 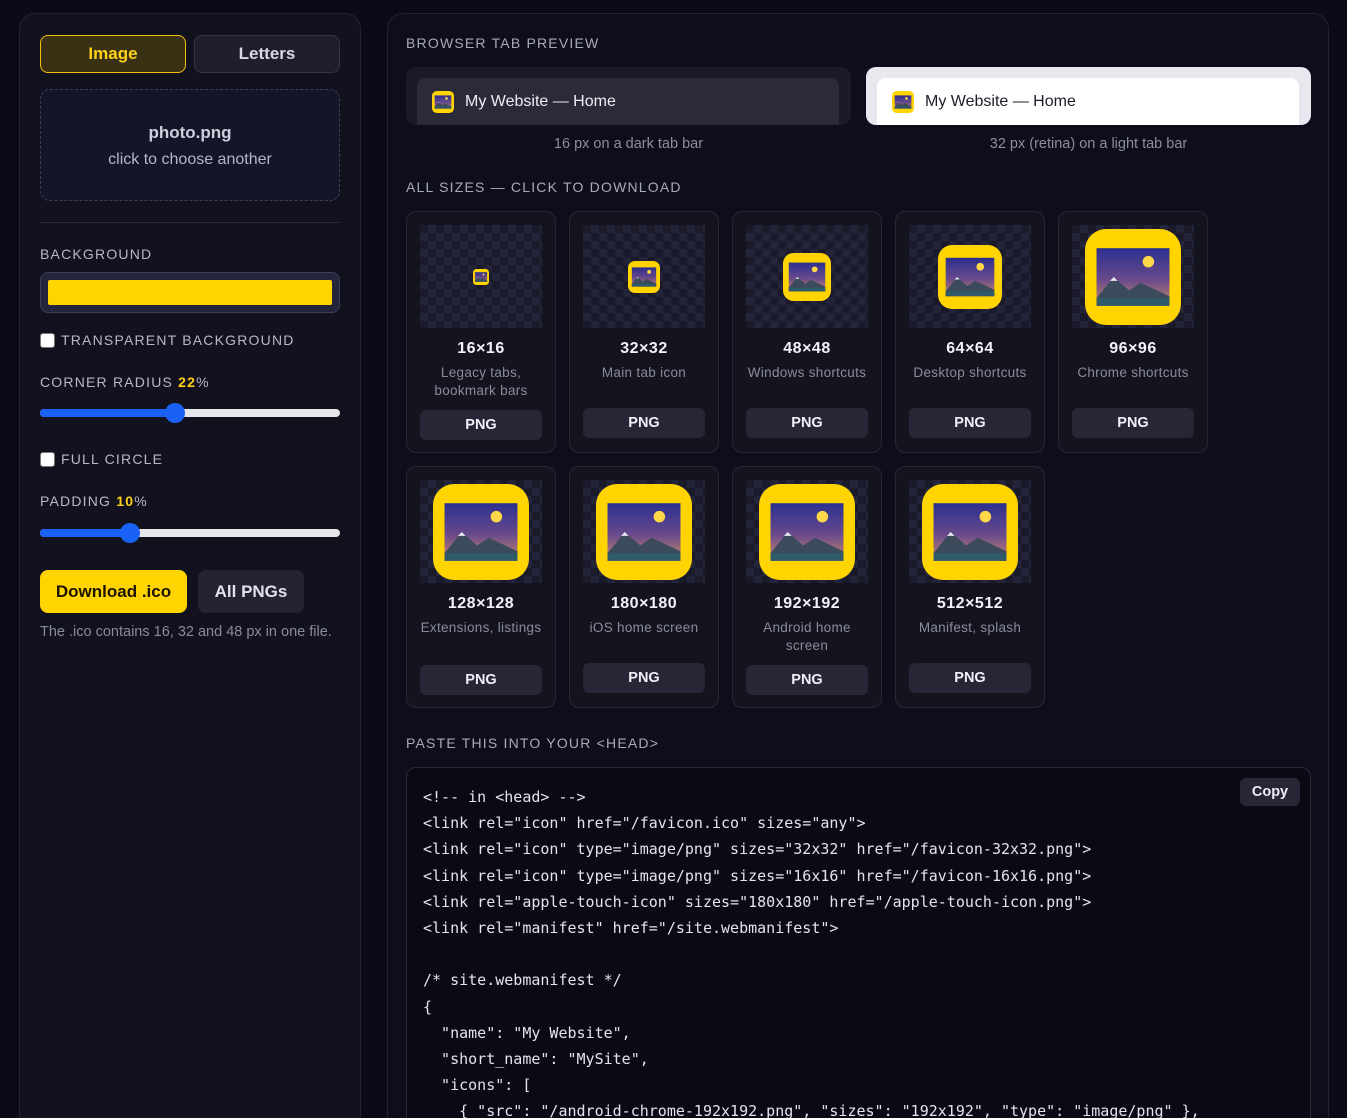 What do you see at coordinates (807, 372) in the screenshot?
I see `size-usage: Windows shortcuts` at bounding box center [807, 372].